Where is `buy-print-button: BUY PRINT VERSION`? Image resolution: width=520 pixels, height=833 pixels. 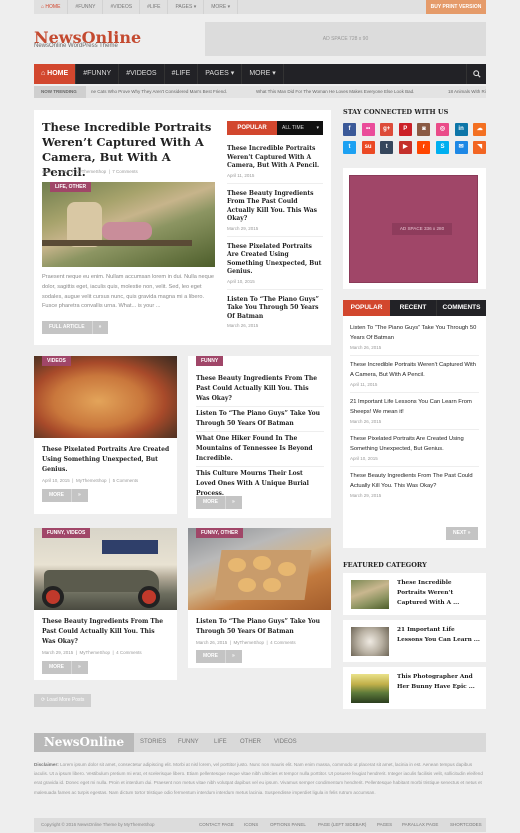 buy-print-button: BUY PRINT VERSION is located at coordinates (456, 7).